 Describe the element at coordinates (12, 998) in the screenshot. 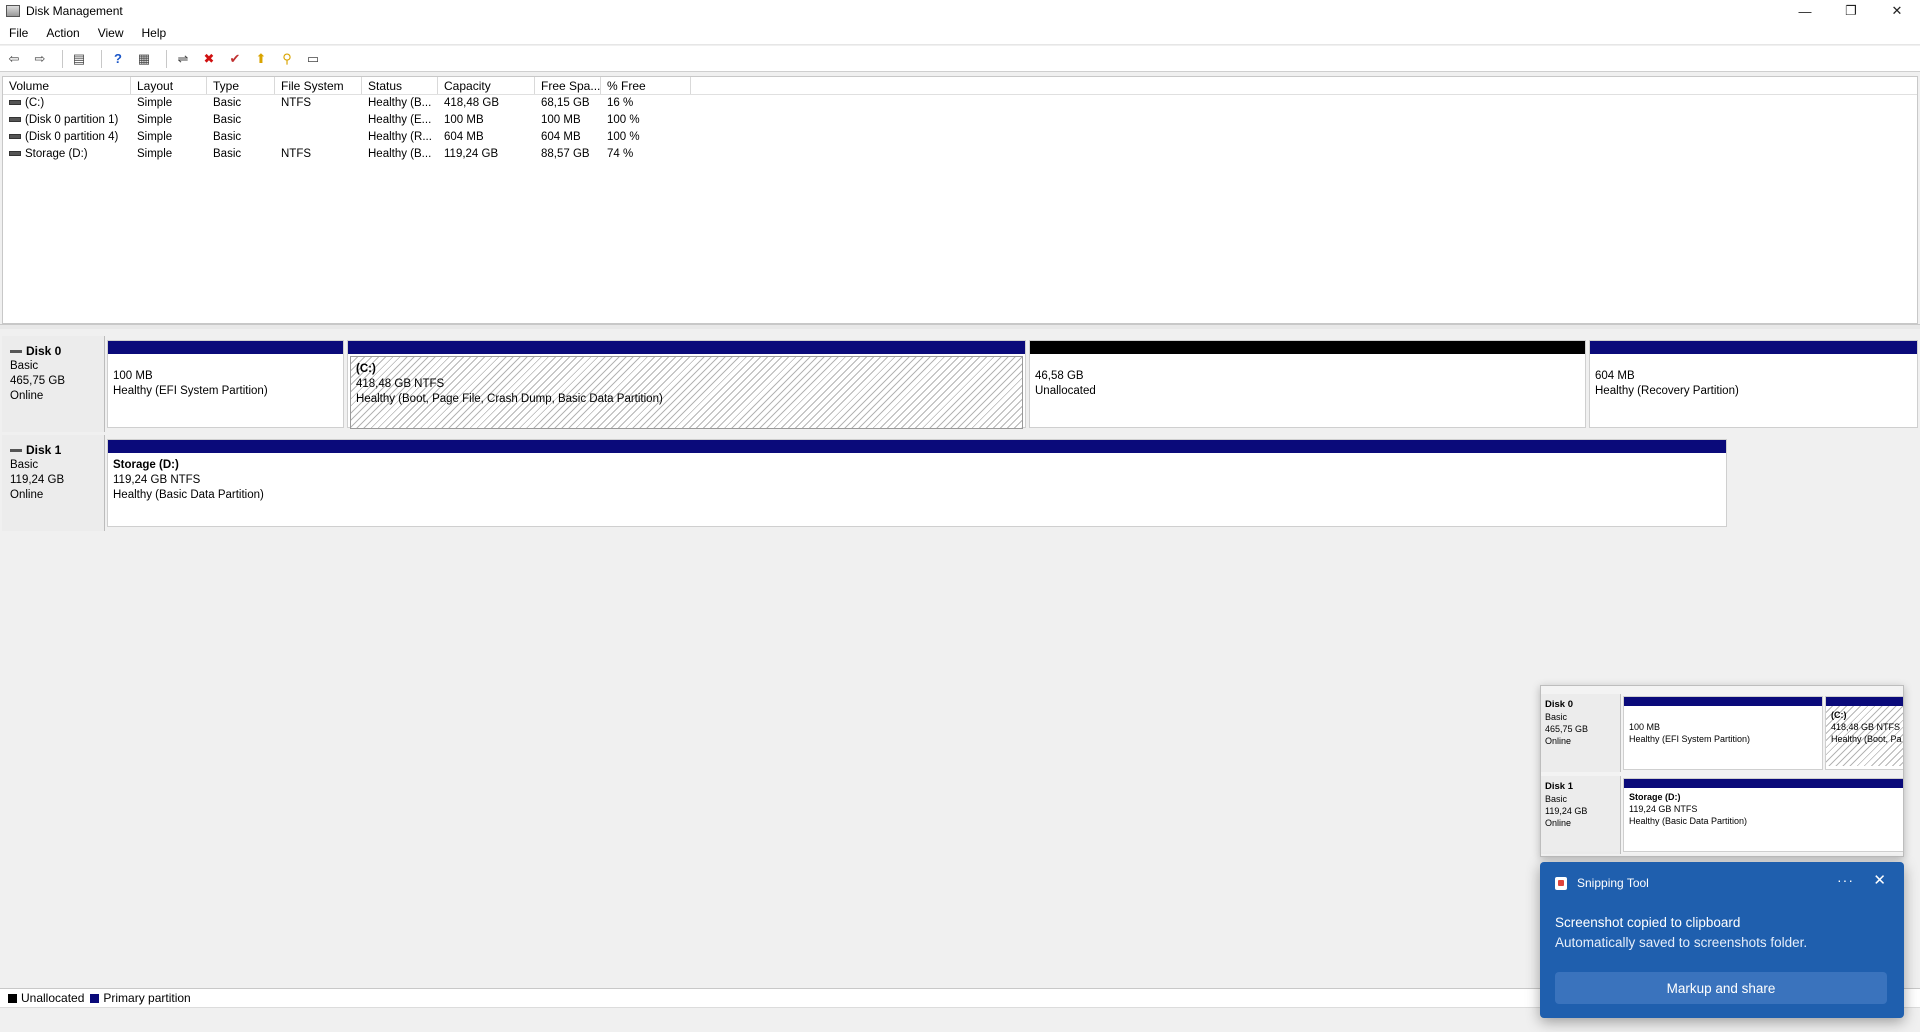

I see `unallocated-swatch` at that location.